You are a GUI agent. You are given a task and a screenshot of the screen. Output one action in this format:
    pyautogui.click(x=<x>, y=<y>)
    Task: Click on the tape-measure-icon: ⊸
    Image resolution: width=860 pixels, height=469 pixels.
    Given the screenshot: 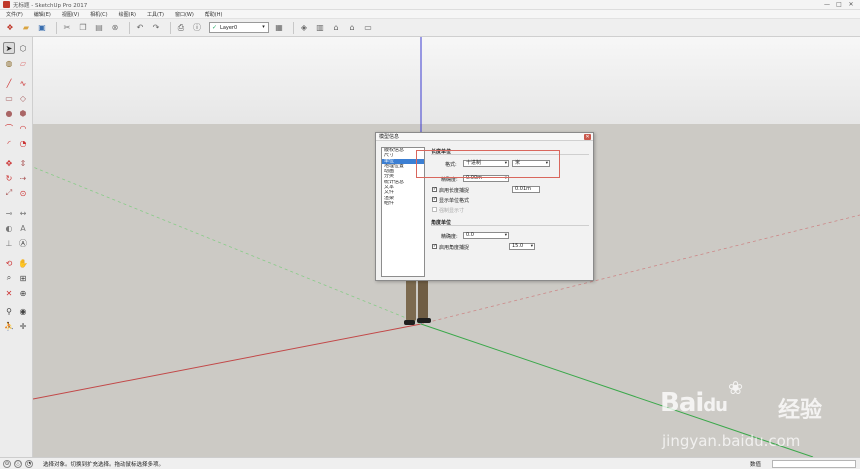 What is the action you would take?
    pyautogui.click(x=9, y=213)
    